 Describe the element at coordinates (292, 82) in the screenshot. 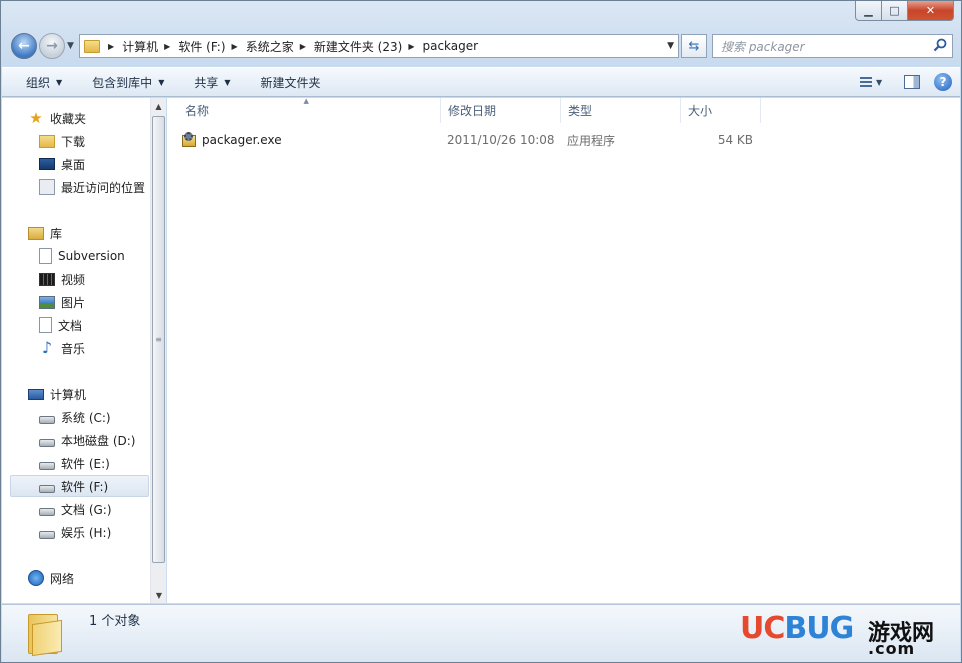

I see `new-folder-button: 新建文件夹` at that location.